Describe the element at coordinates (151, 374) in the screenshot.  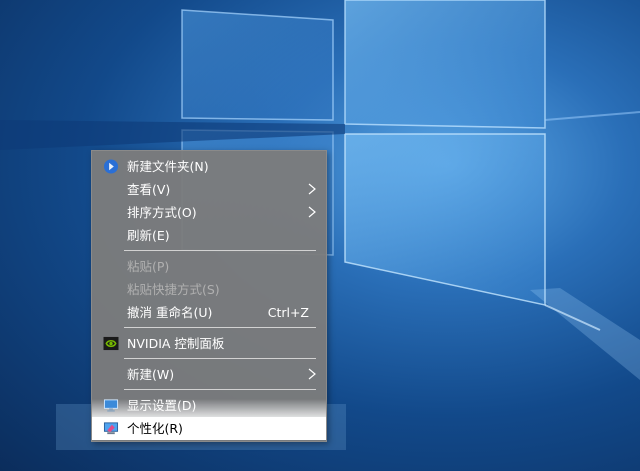
I see `menu-item-label: 新建(W)` at that location.